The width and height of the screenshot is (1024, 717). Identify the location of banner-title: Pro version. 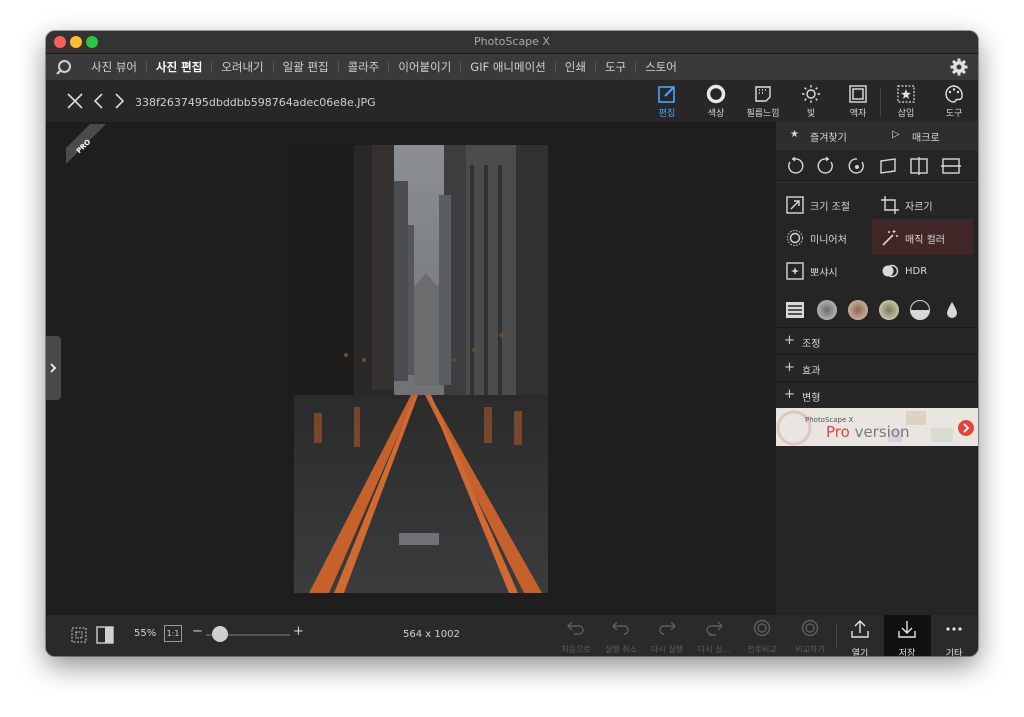
(868, 432).